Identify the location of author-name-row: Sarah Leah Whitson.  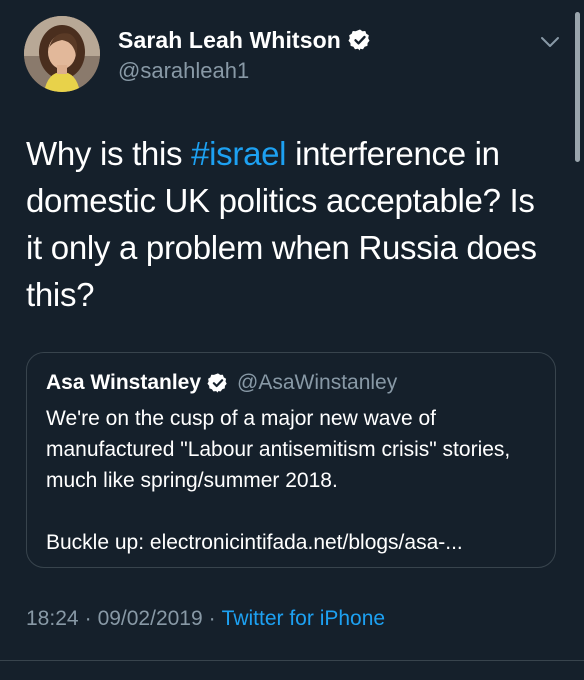
(245, 40).